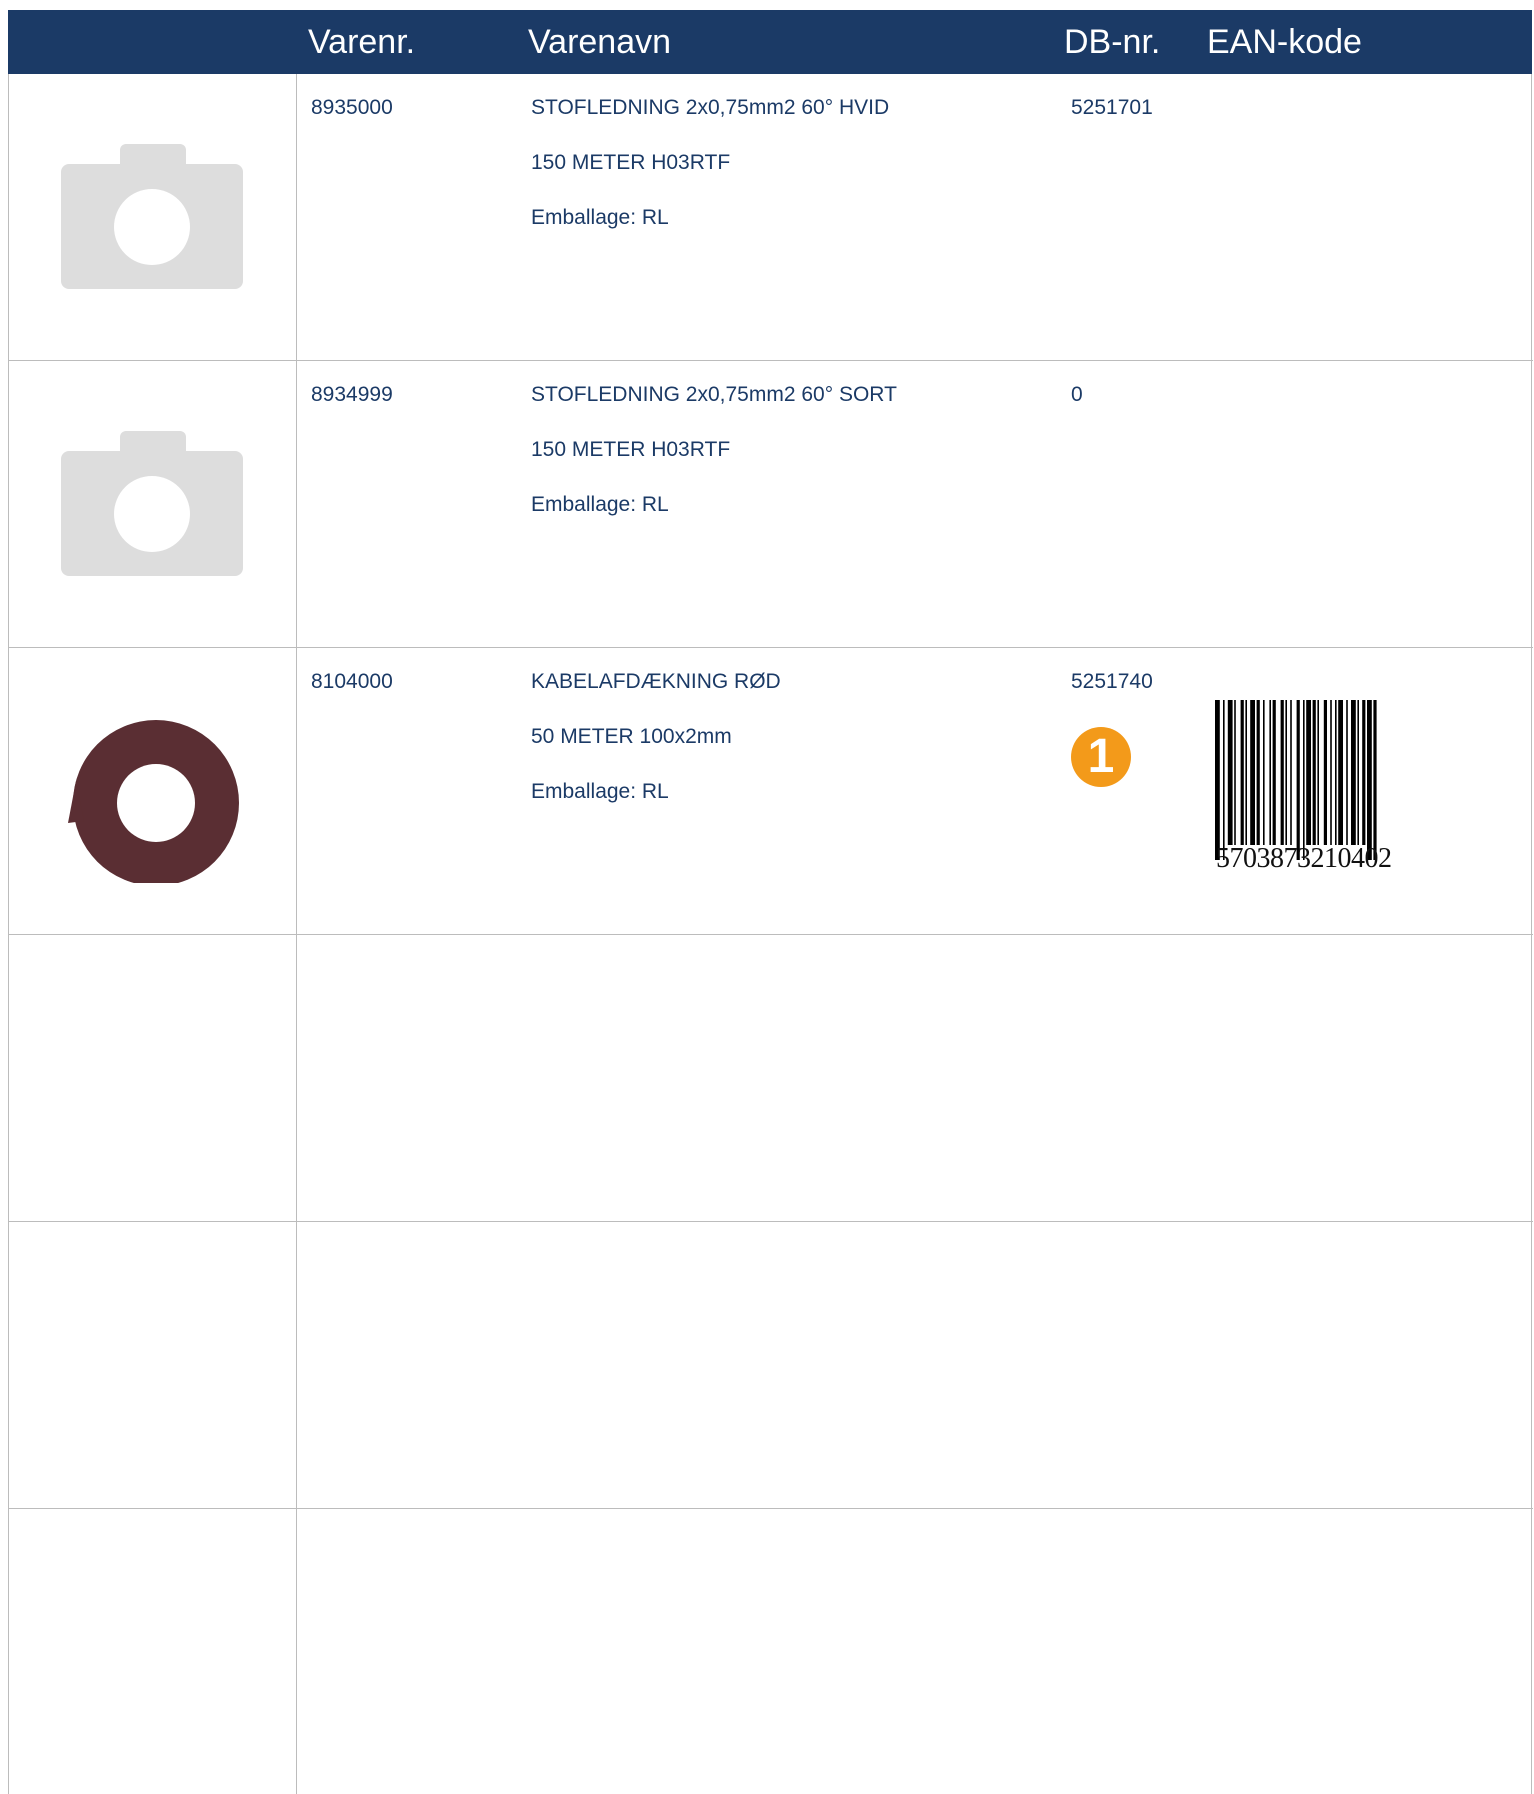  Describe the element at coordinates (352, 107) in the screenshot. I see `product-varenr: 8935000` at that location.